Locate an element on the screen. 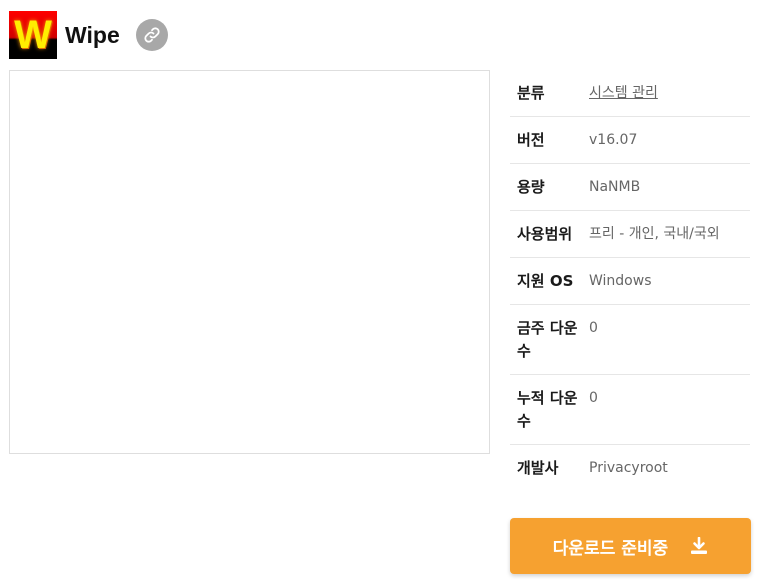 The height and width of the screenshot is (585, 758). weekly-downloads-value: 0 is located at coordinates (593, 328).